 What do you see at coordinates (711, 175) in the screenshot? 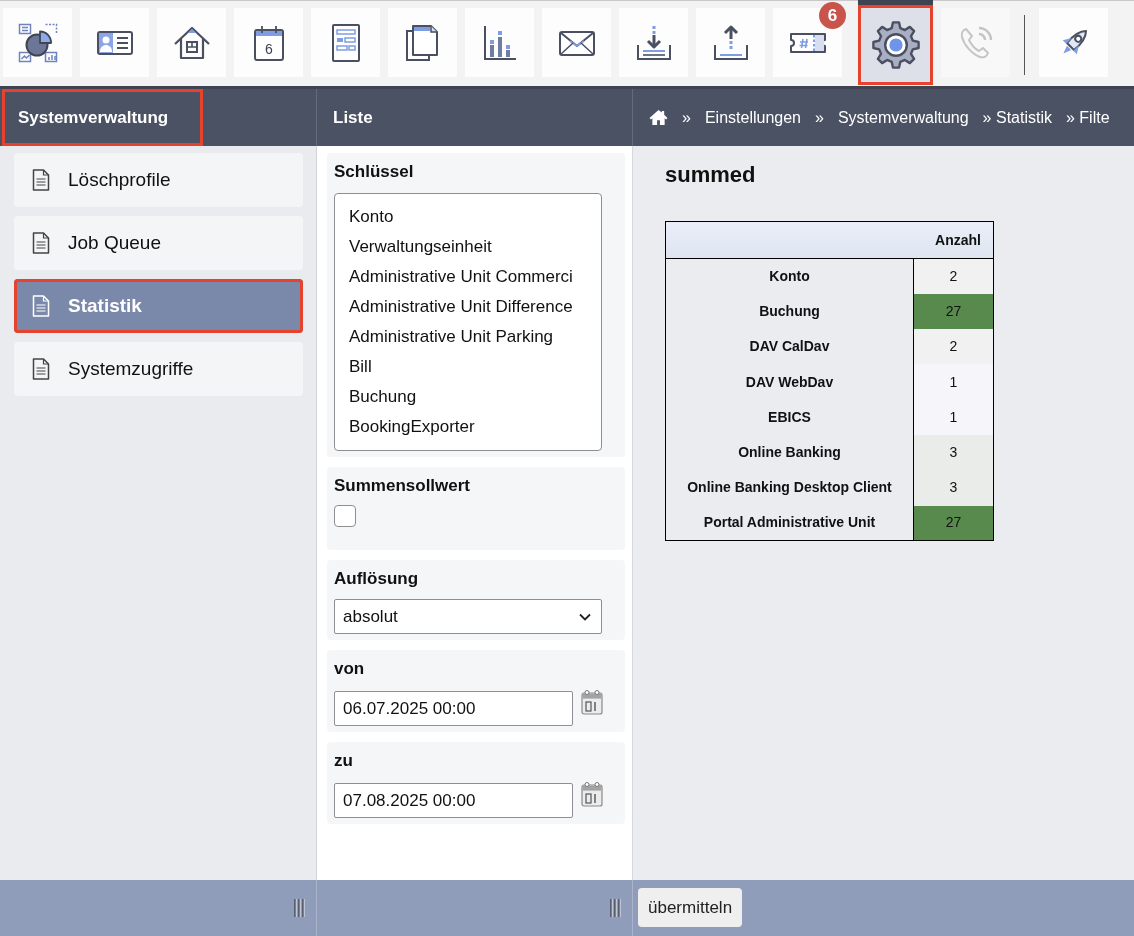
I see `result-title: summed` at bounding box center [711, 175].